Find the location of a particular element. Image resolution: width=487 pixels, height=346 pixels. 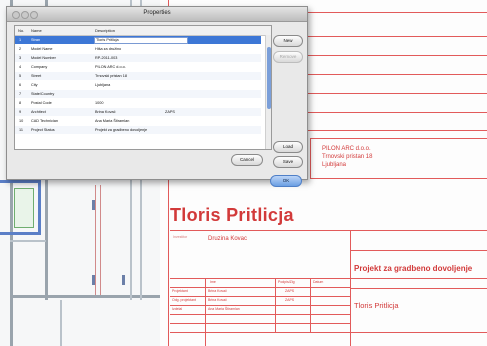

company-street: Trnovski pristan 18 is located at coordinates (347, 157).